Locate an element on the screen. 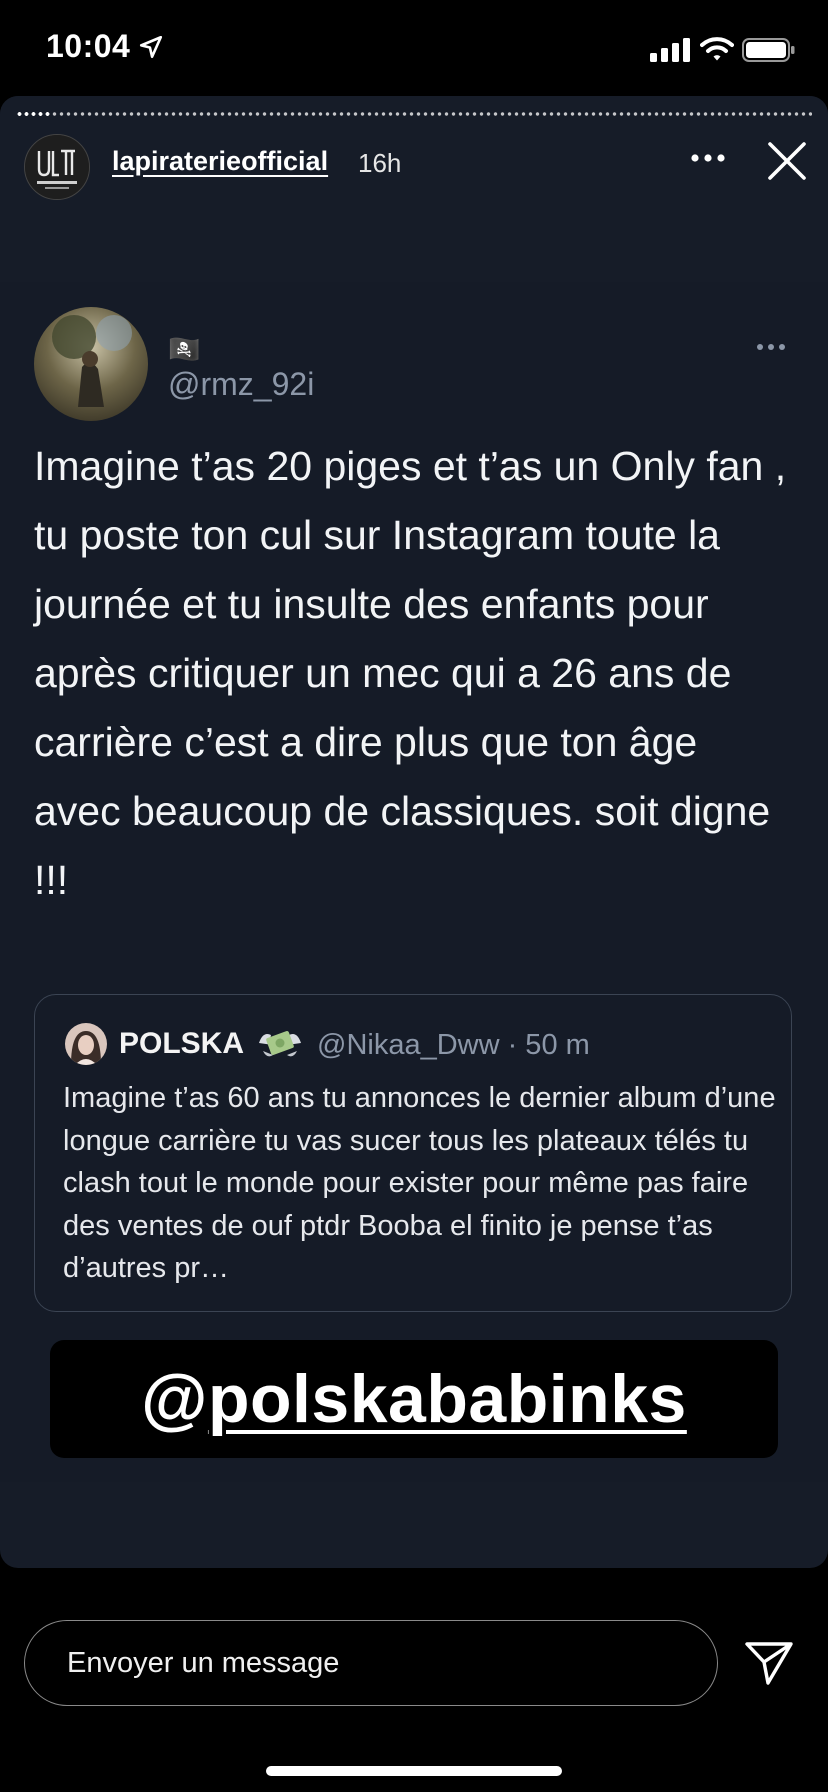 This screenshot has height=1792, width=828. message-input is located at coordinates (371, 1663).